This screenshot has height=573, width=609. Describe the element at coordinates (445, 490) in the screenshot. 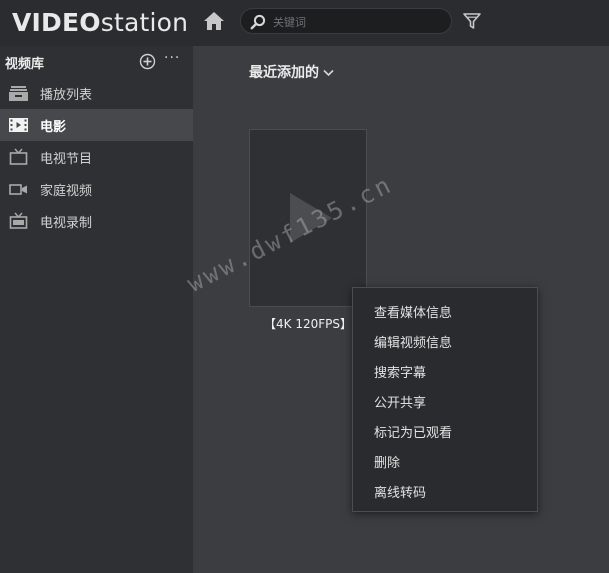

I see `menu-item-offline-transcode: 离线转码` at that location.